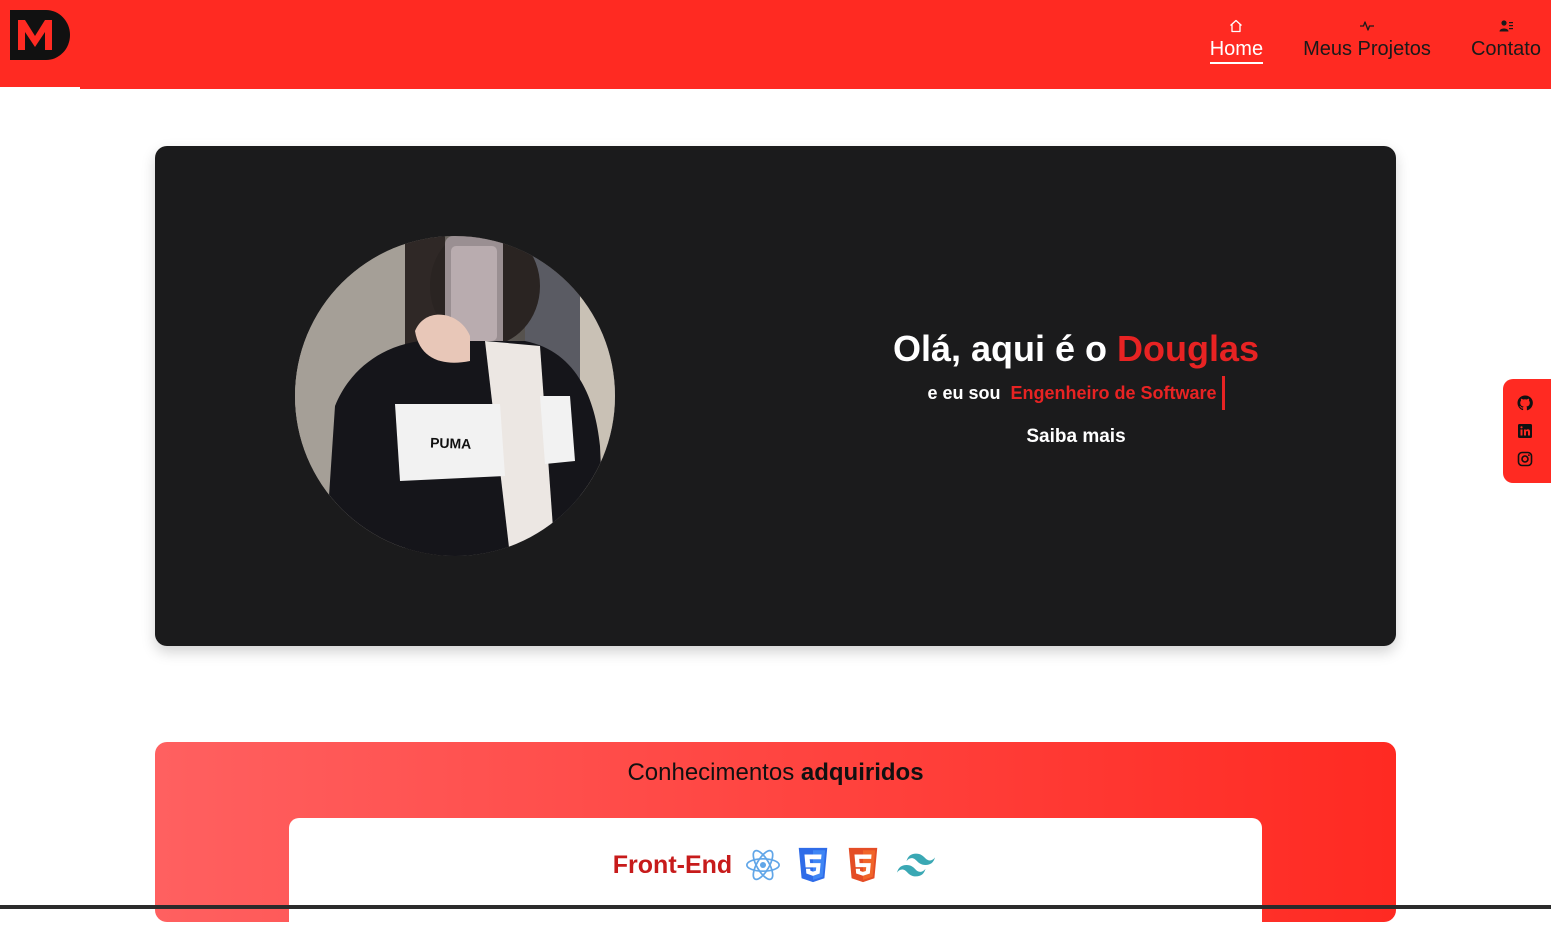  I want to click on activity-icon, so click(1367, 26).